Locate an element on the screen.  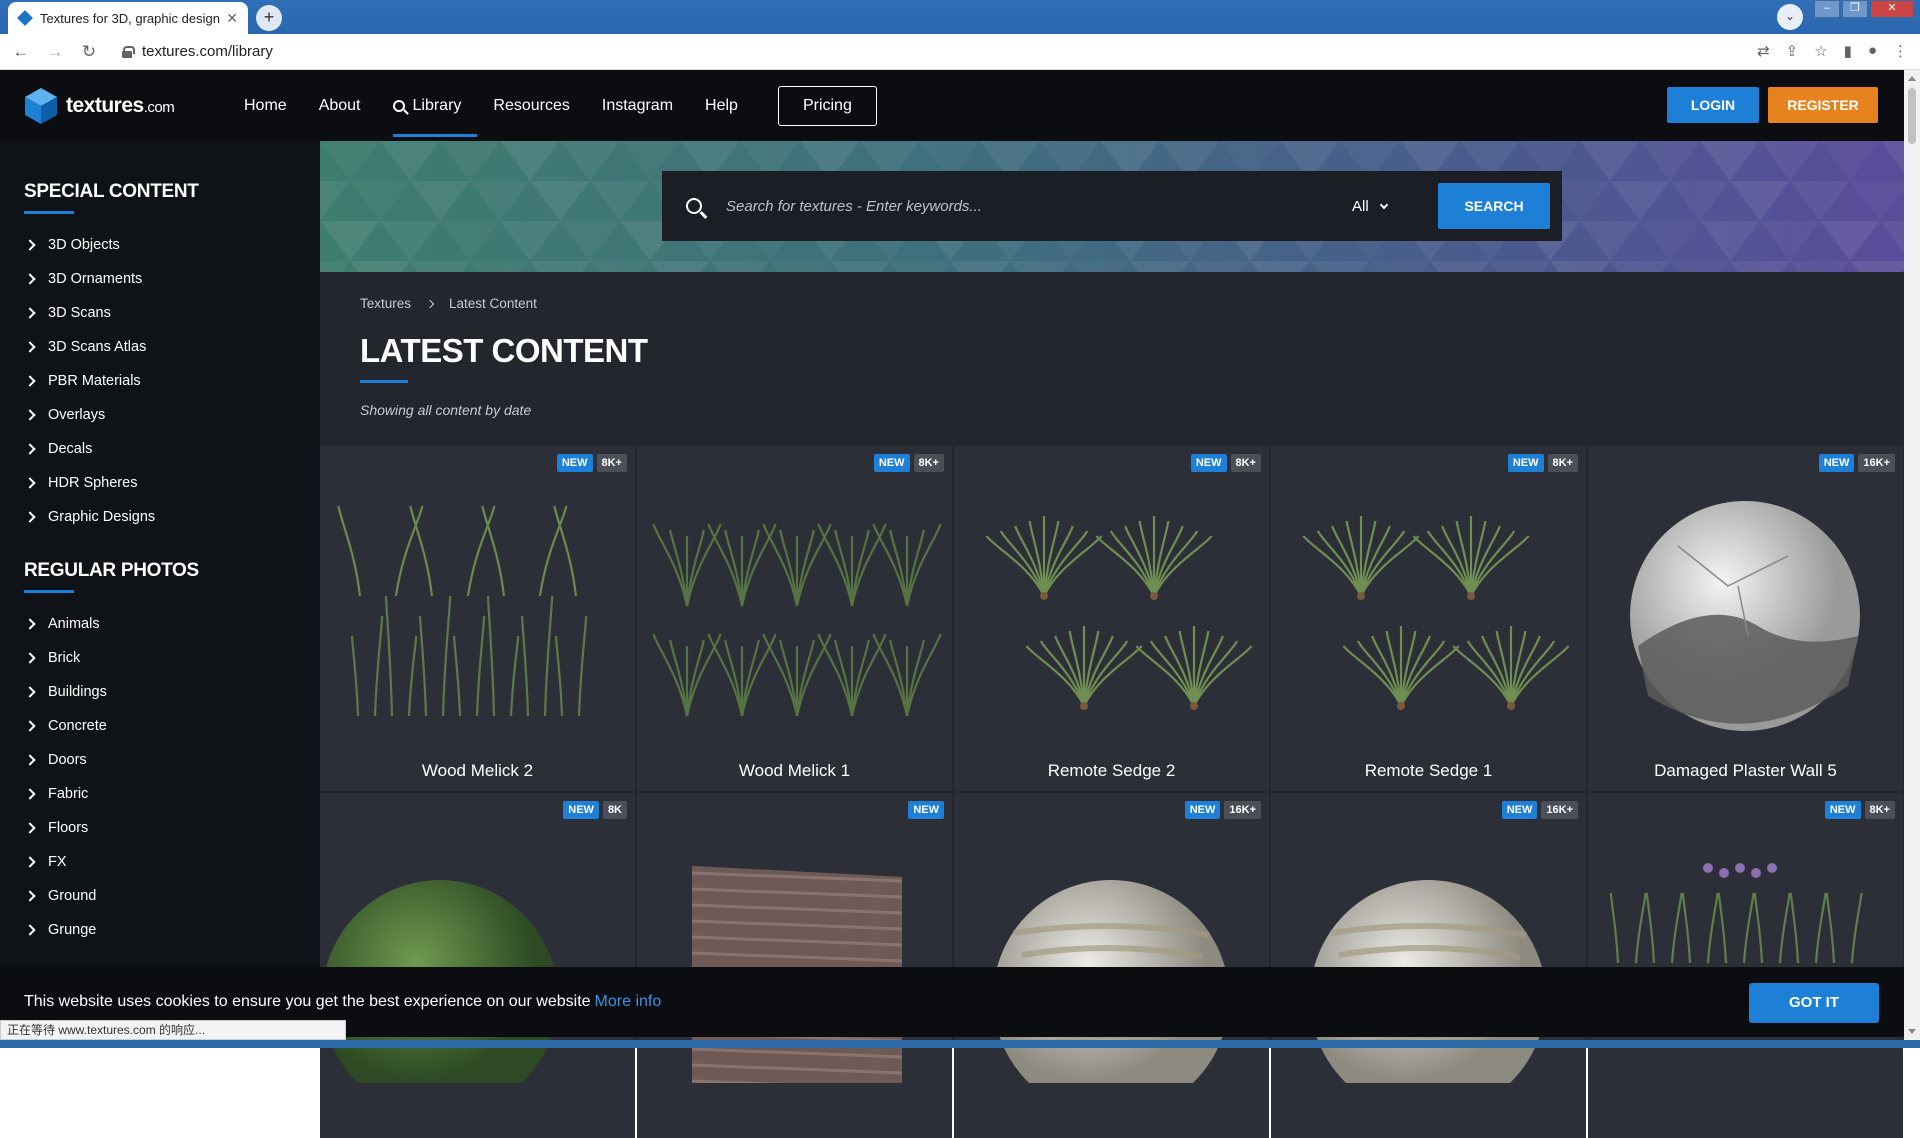
sidebar-special-item: PBR Materials is located at coordinates (172, 381).